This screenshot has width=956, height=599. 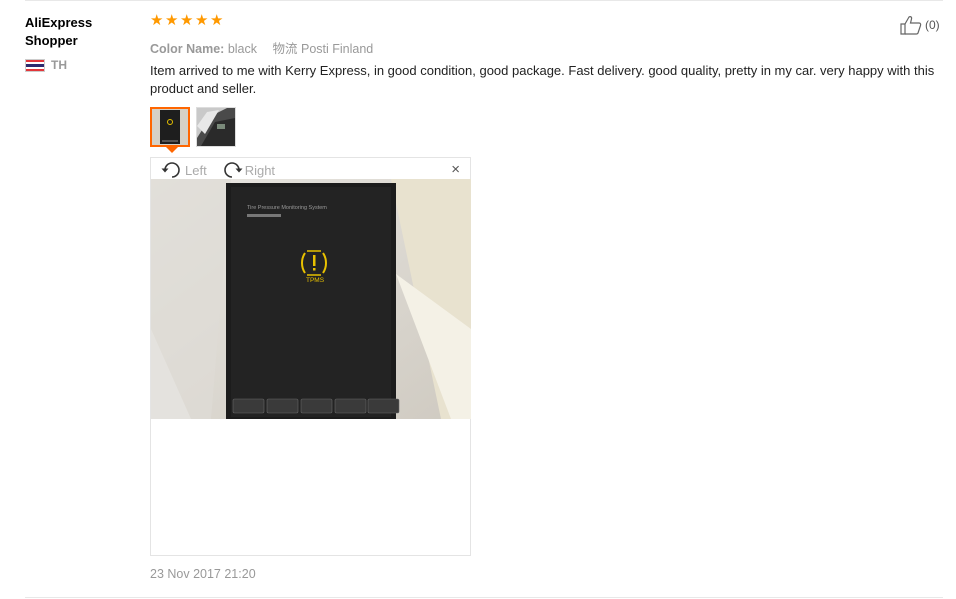 I want to click on color-label: Color Name:, so click(x=187, y=49).